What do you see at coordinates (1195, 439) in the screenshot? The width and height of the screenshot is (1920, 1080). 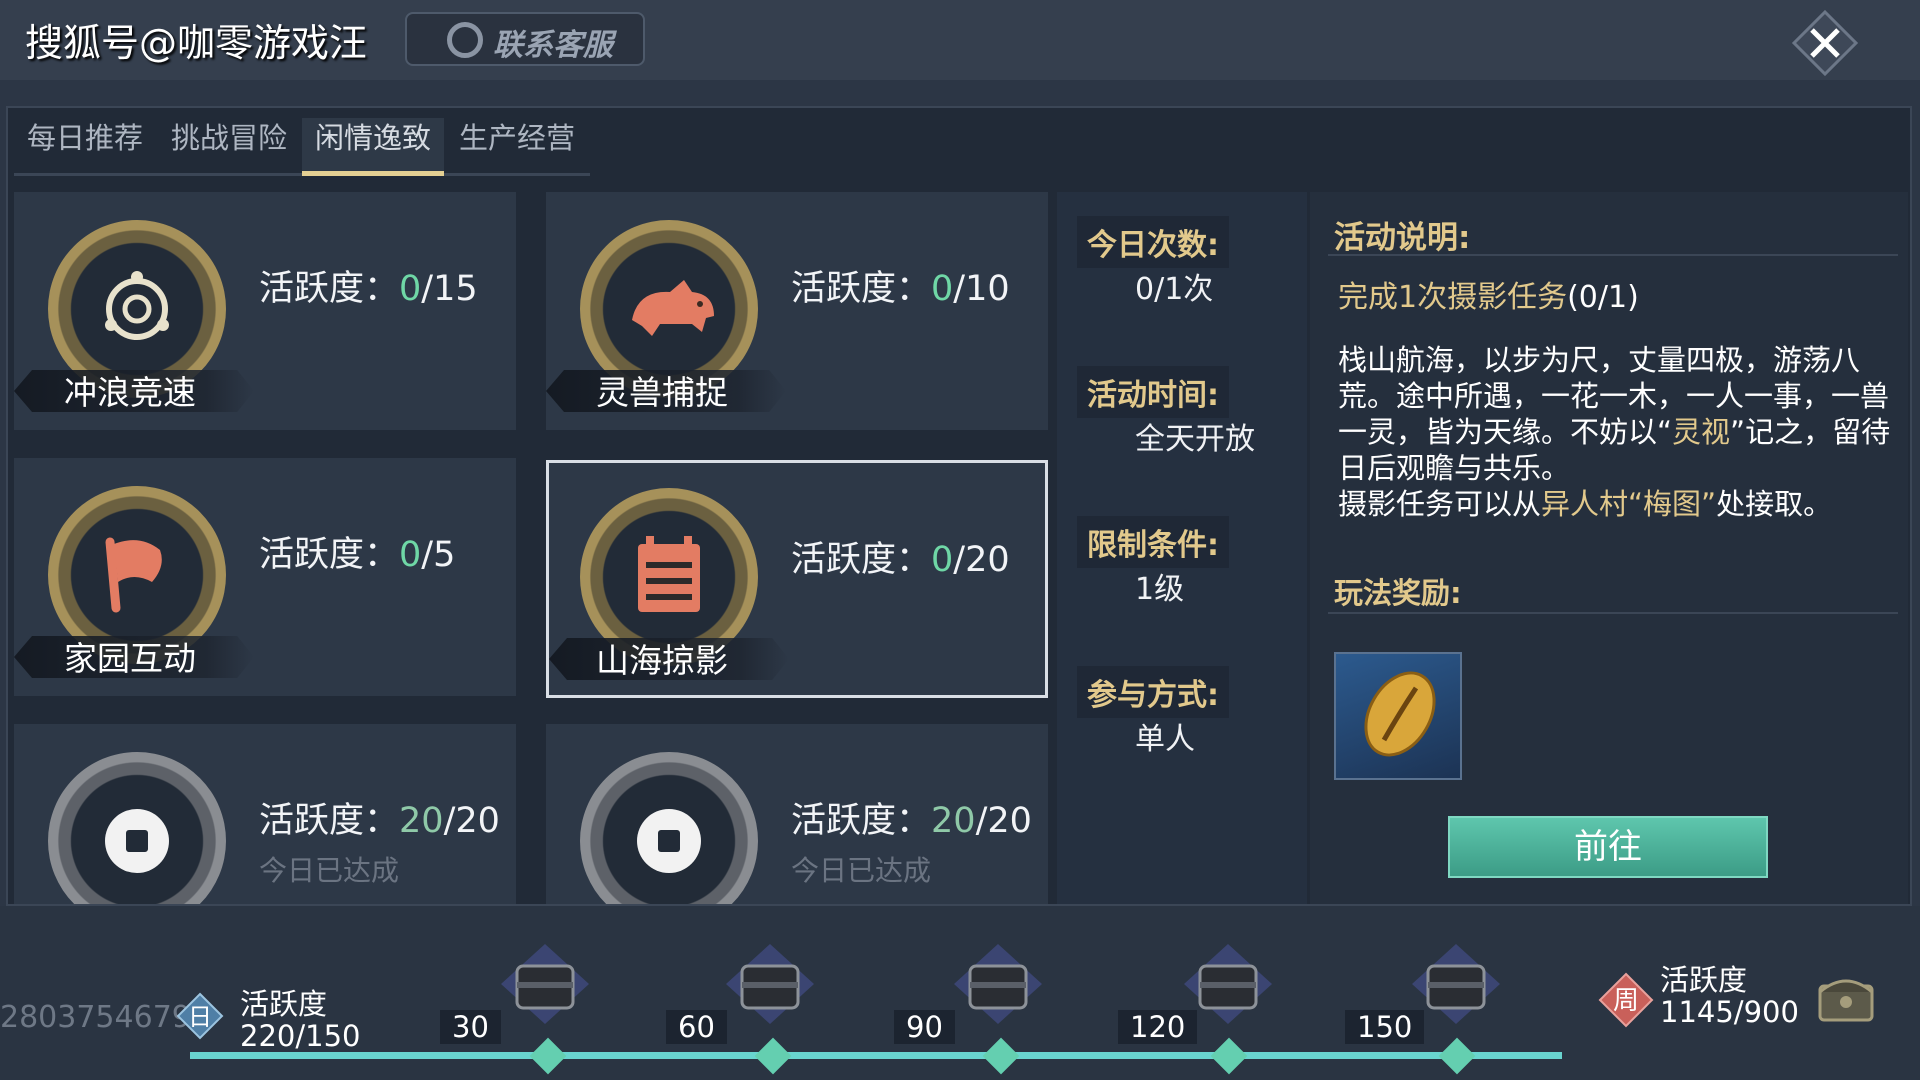 I see `activity-time-value: 全天开放` at bounding box center [1195, 439].